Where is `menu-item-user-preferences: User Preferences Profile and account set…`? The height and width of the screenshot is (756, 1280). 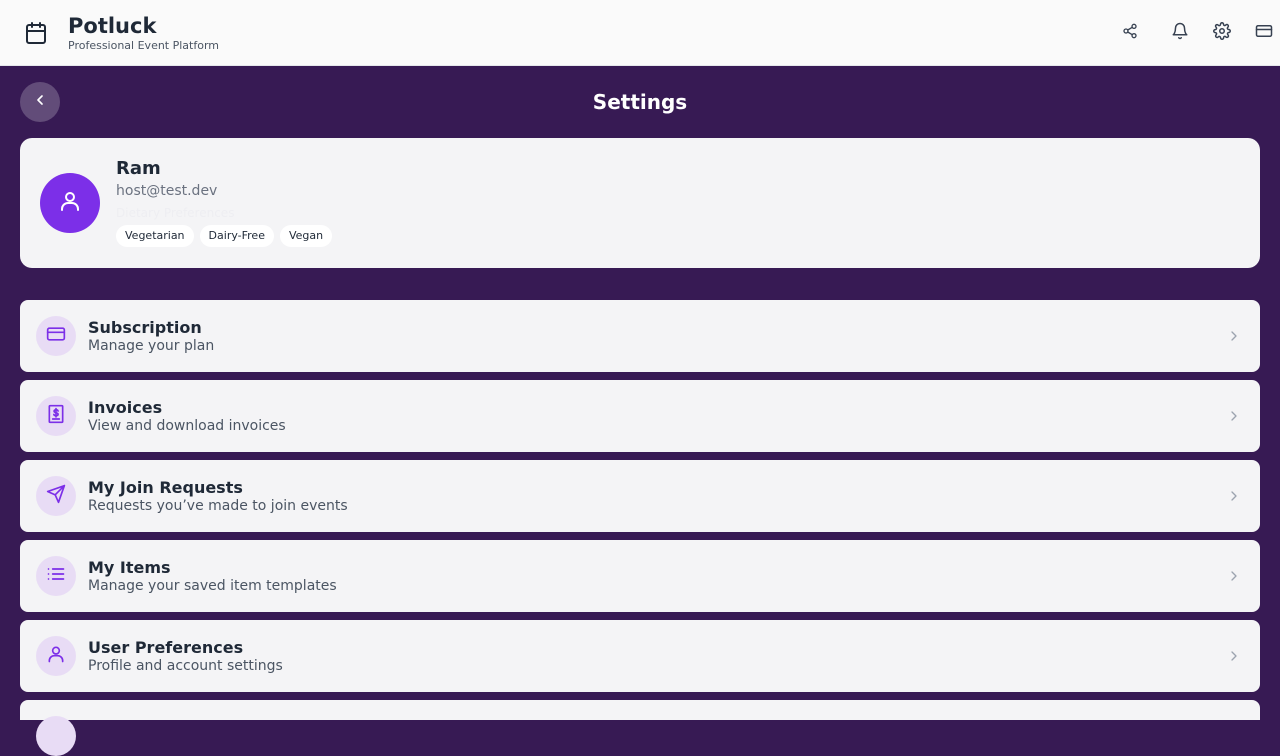
menu-item-user-preferences: User Preferences Profile and account set… is located at coordinates (640, 656).